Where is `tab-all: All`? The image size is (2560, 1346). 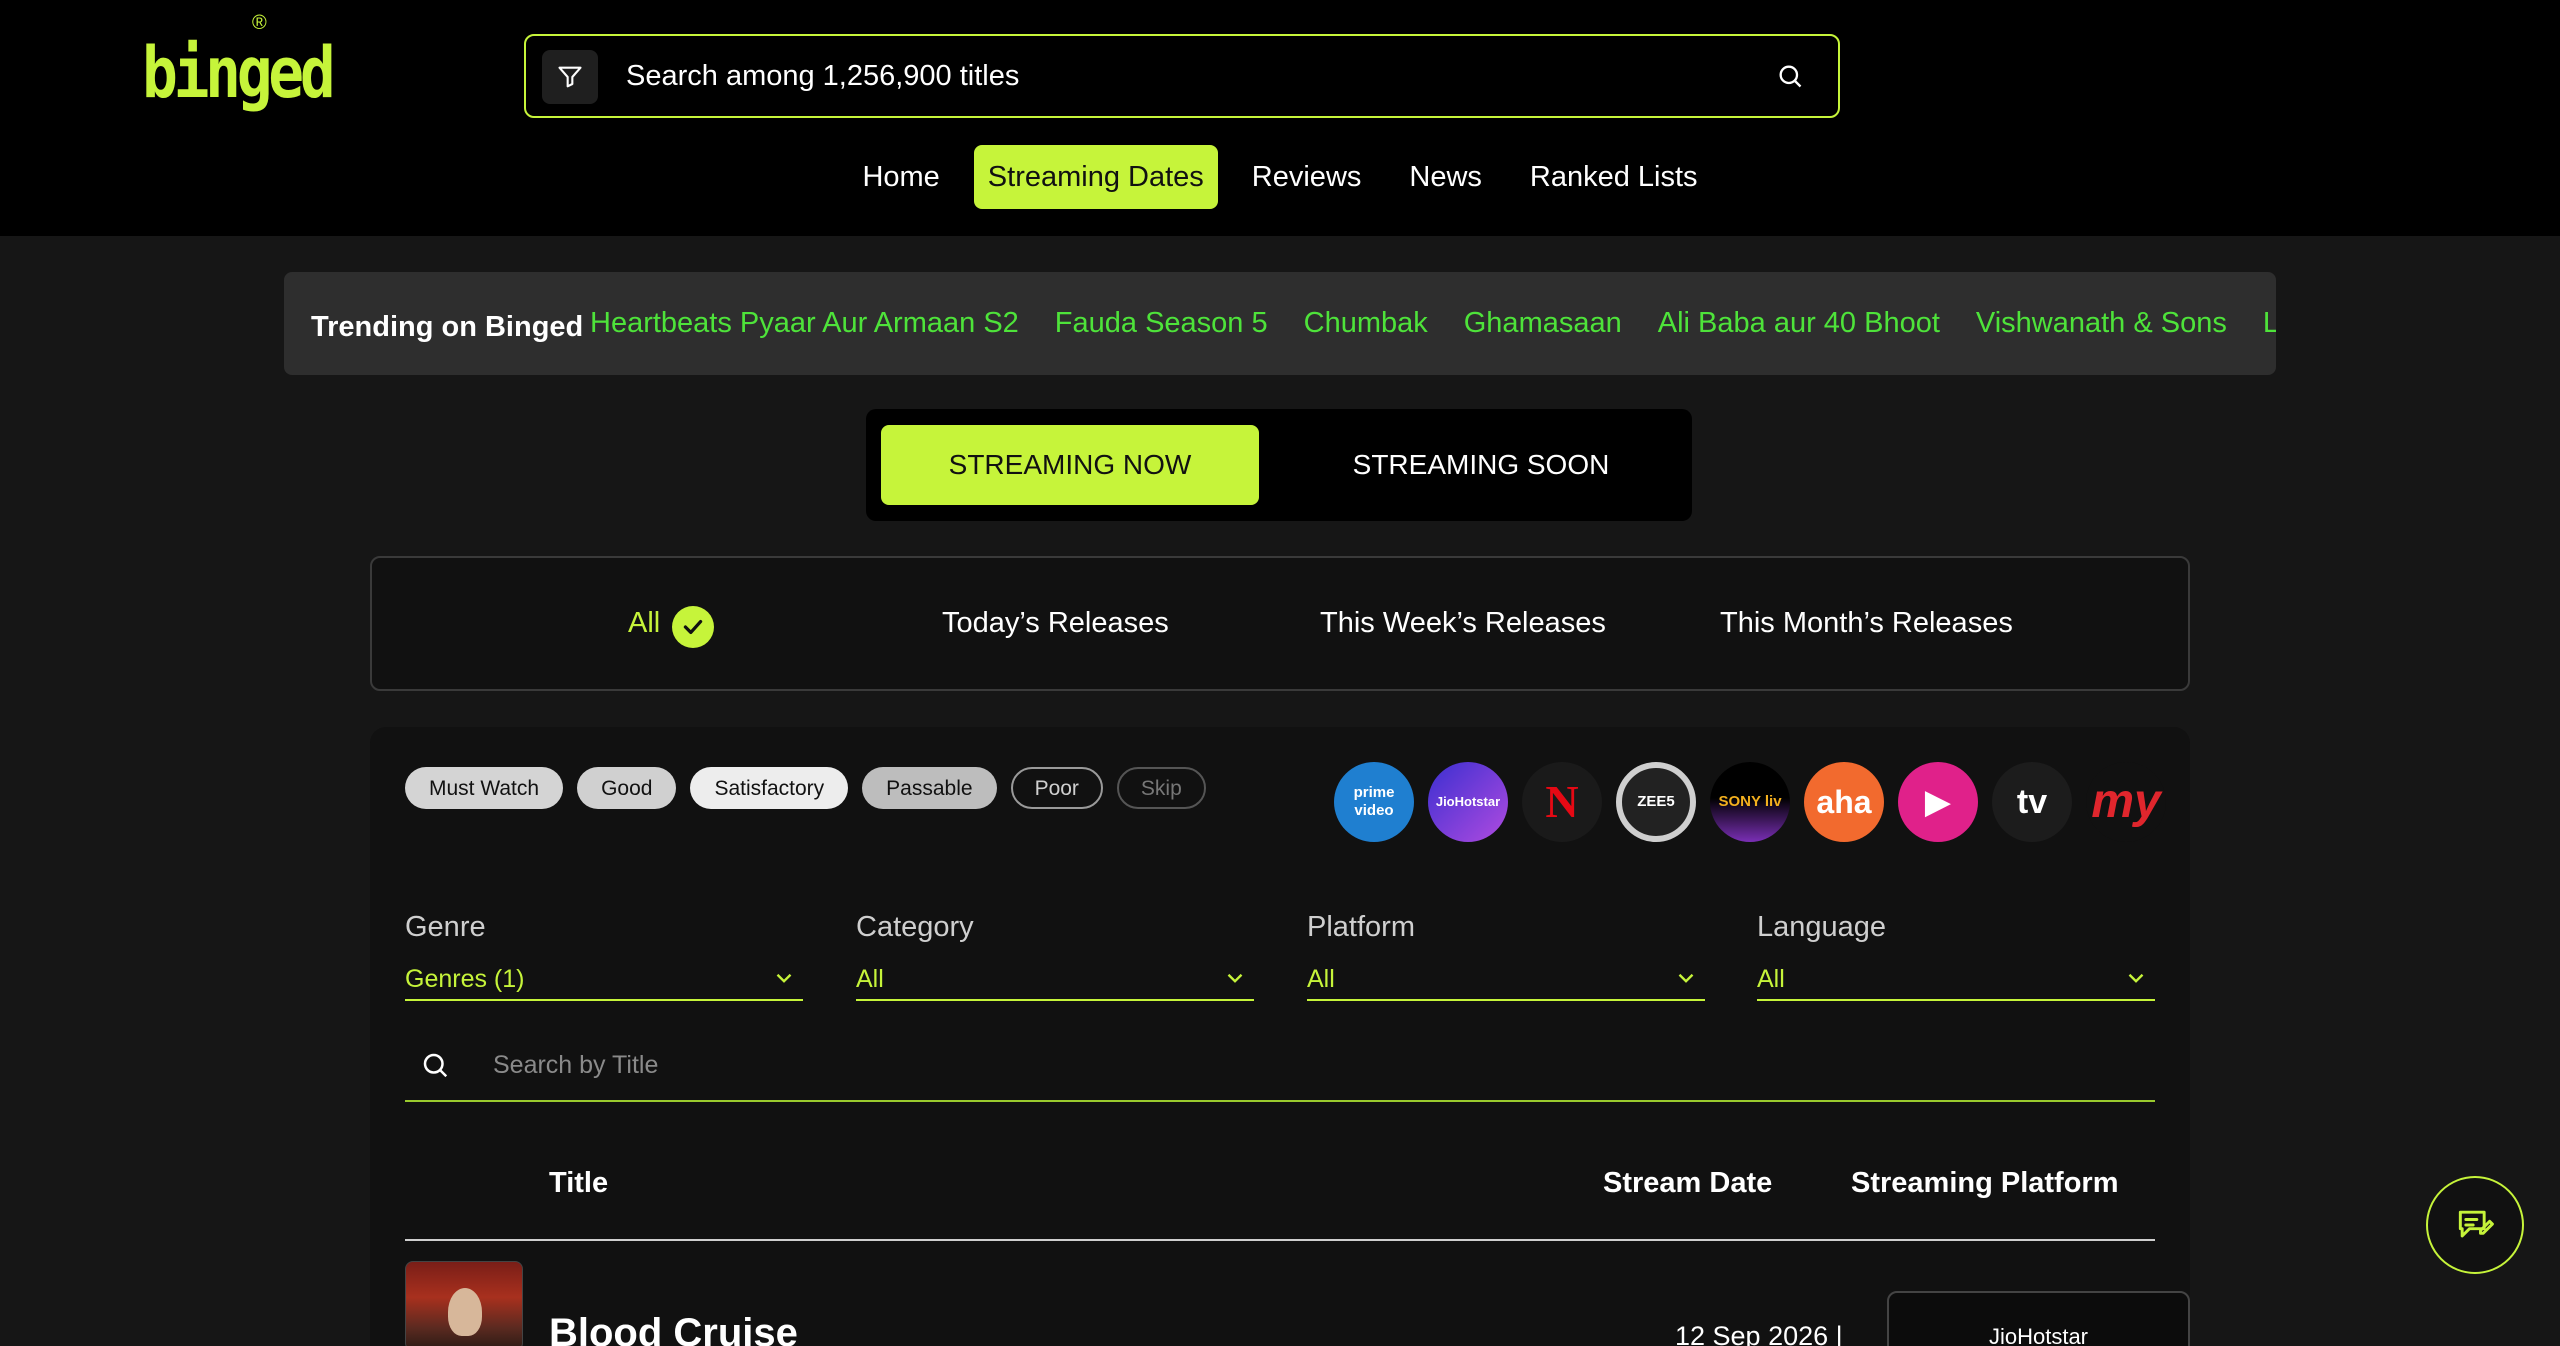 tab-all: All is located at coordinates (644, 623).